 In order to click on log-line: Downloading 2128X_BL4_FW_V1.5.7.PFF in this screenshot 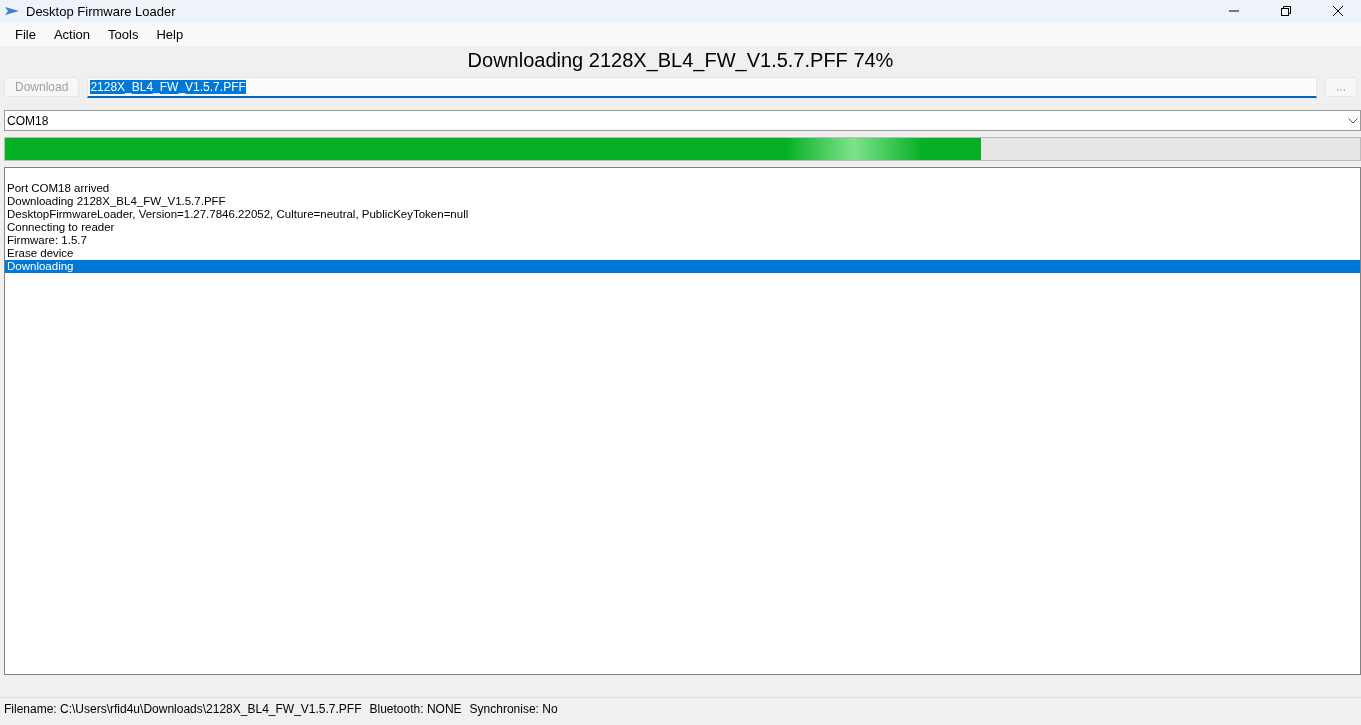, I will do `click(682, 201)`.